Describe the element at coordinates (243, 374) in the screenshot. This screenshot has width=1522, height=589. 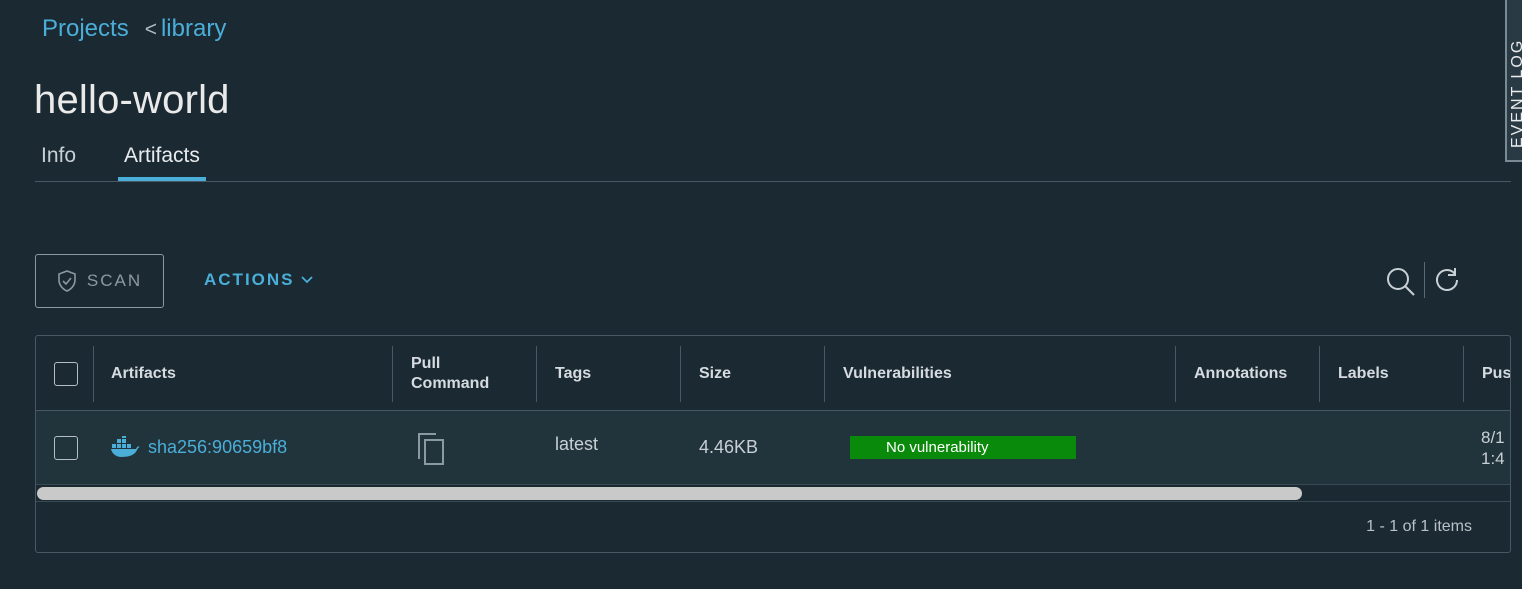
I see `column-header-artifacts: Artifacts` at that location.